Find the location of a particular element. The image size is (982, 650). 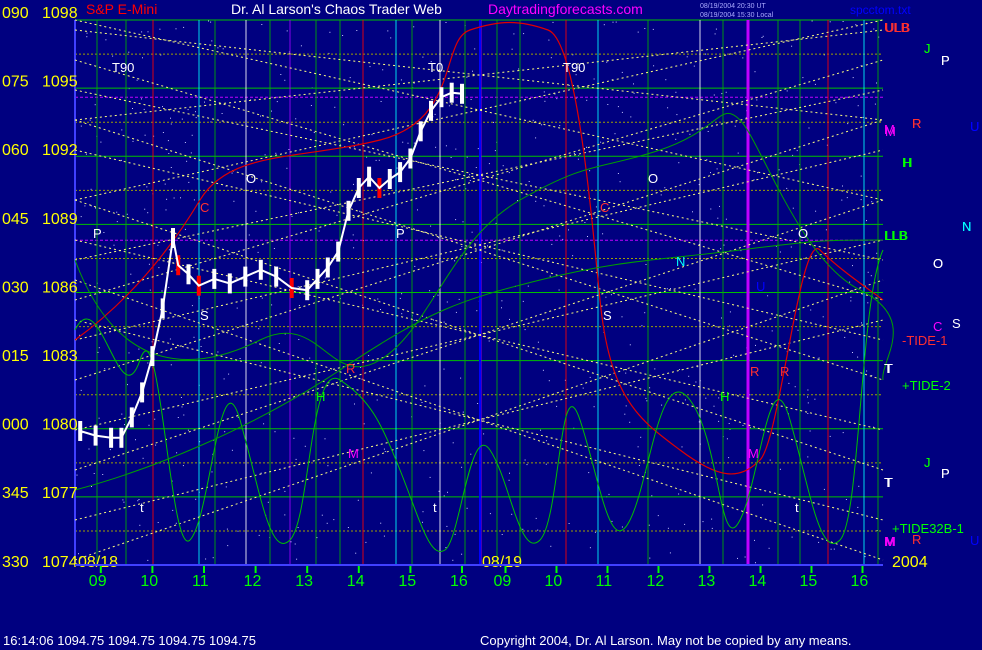

guide-letter: t is located at coordinates (435, 507).